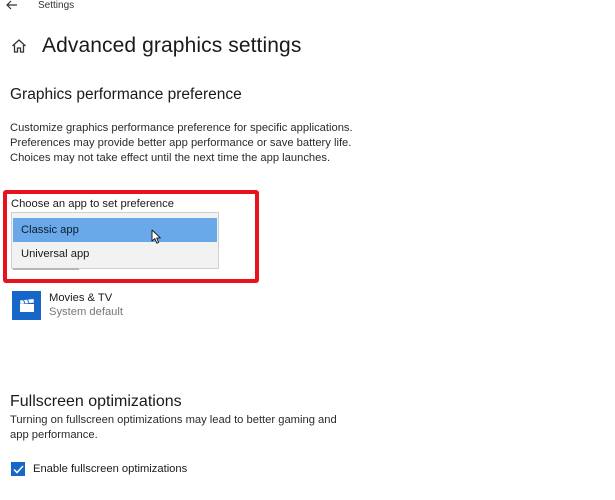  I want to click on fullscreen-optimizations-checkbox, so click(18, 469).